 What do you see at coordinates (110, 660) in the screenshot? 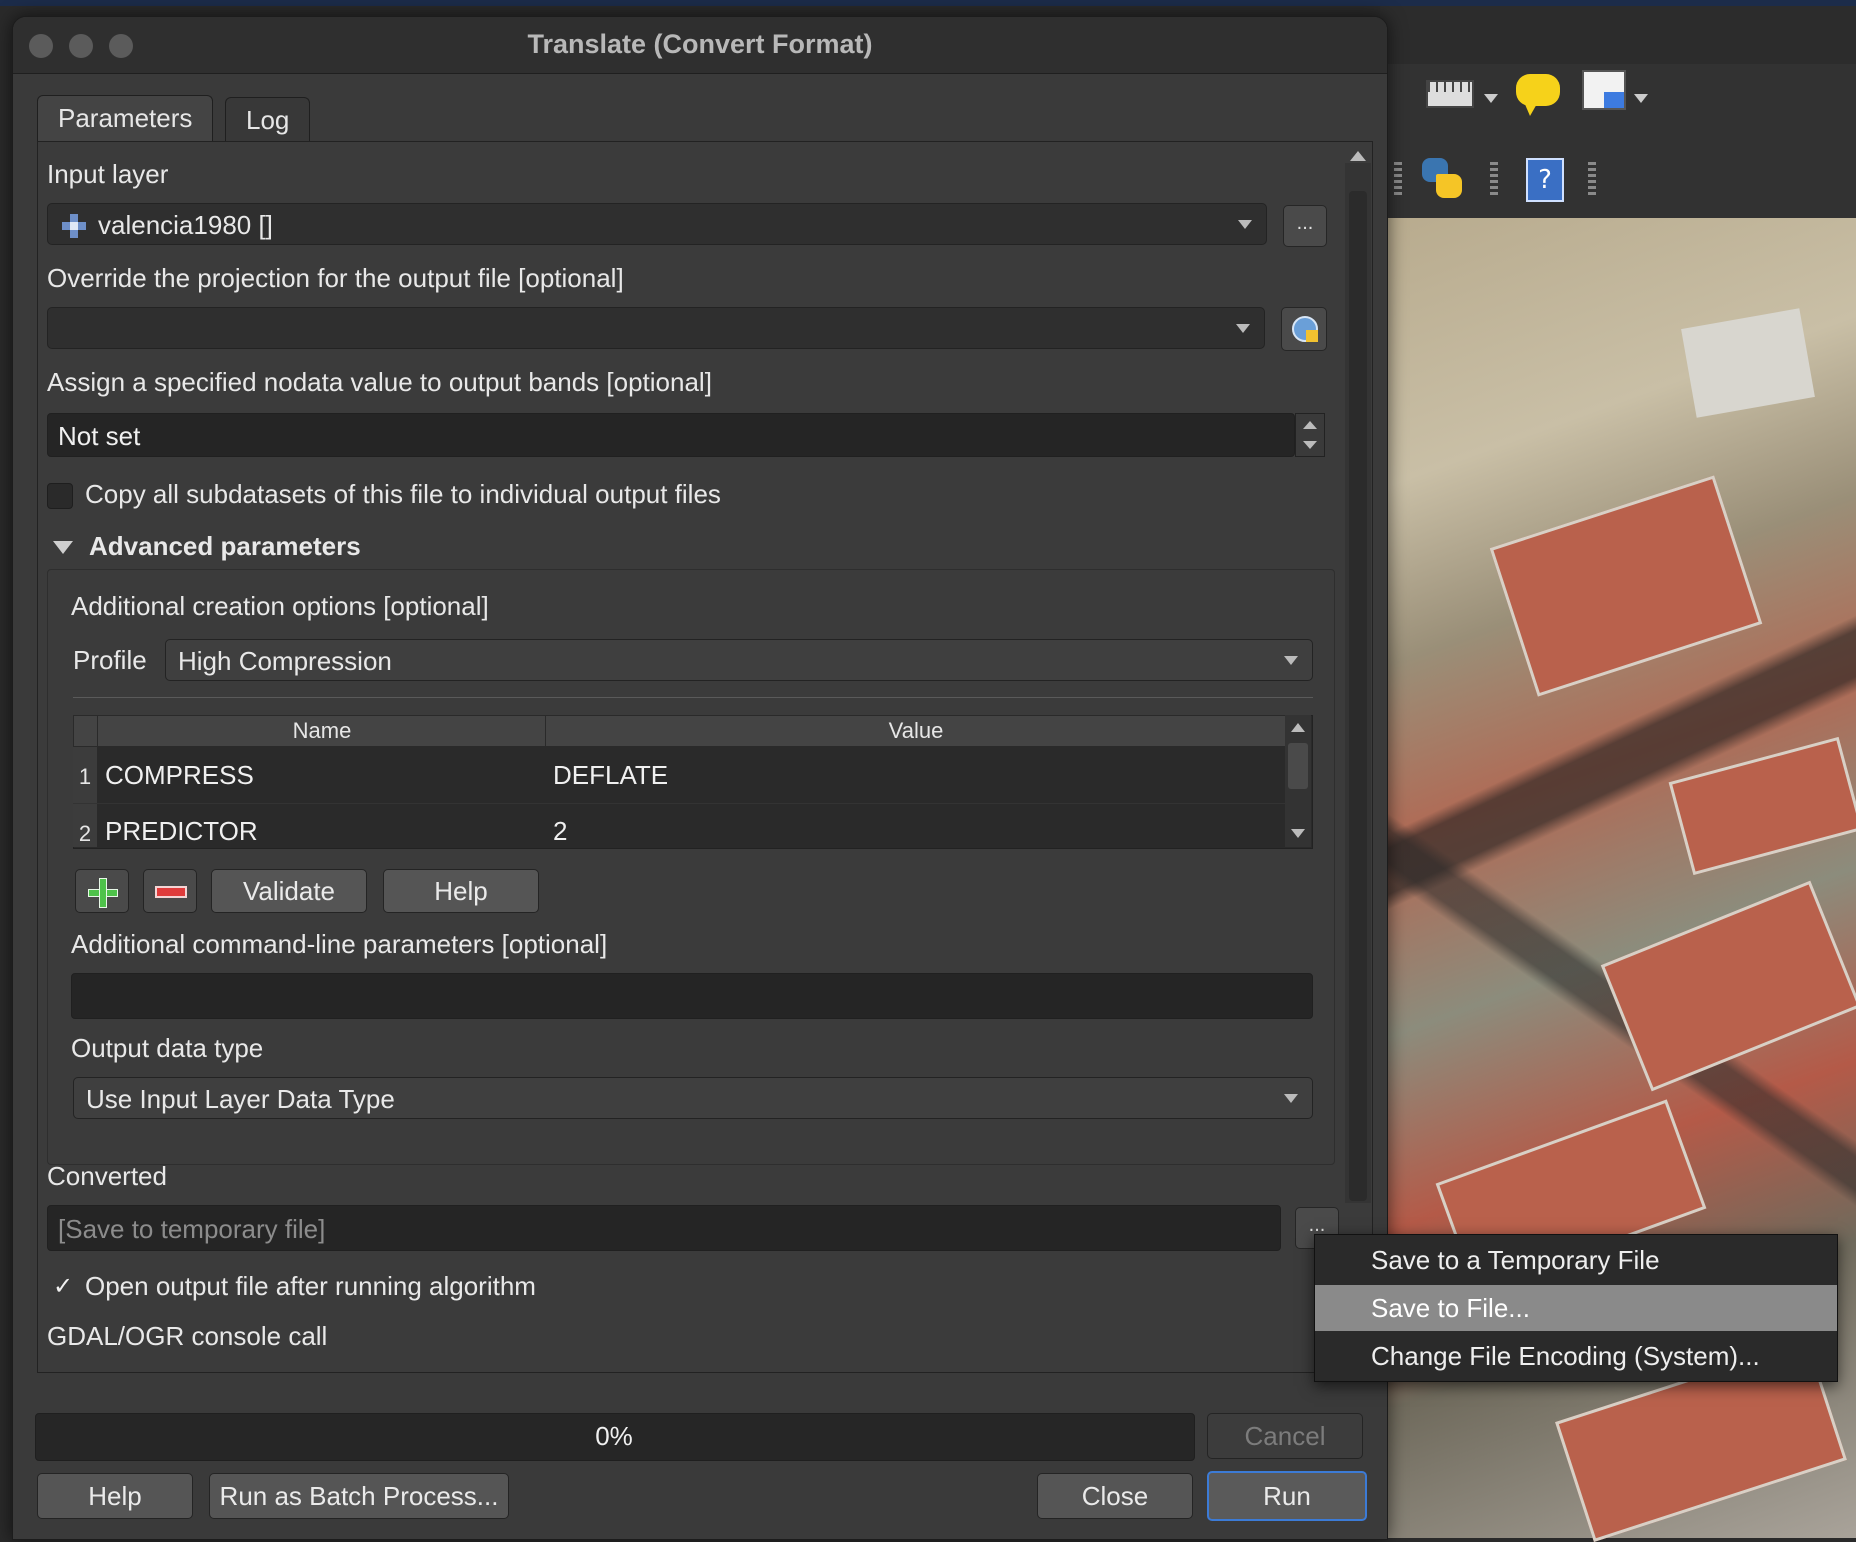
I see `profile-label: Profile` at bounding box center [110, 660].